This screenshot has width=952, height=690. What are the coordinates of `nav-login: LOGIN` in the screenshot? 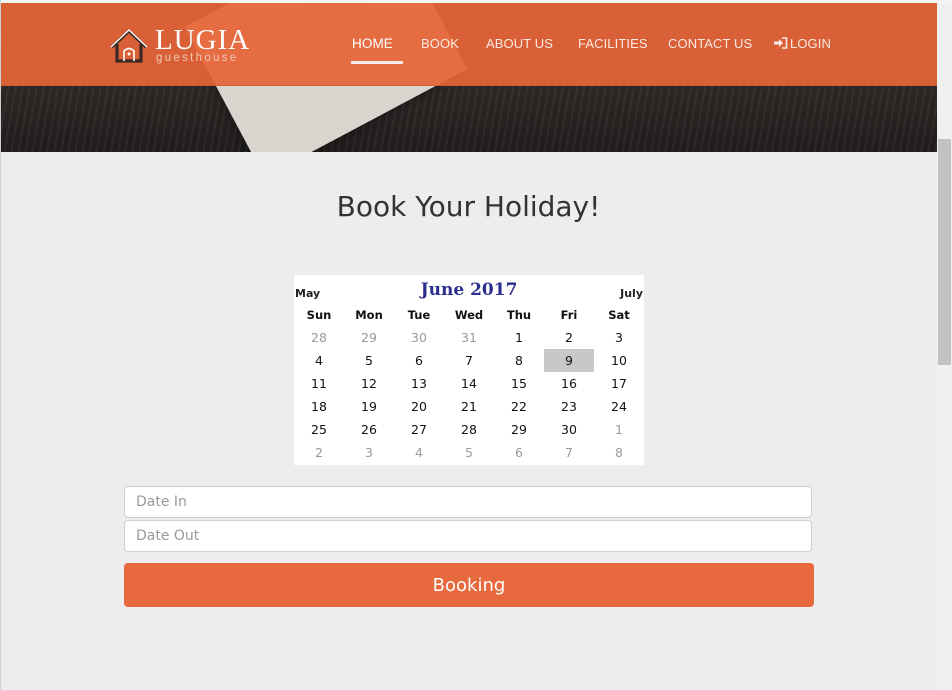 It's located at (802, 43).